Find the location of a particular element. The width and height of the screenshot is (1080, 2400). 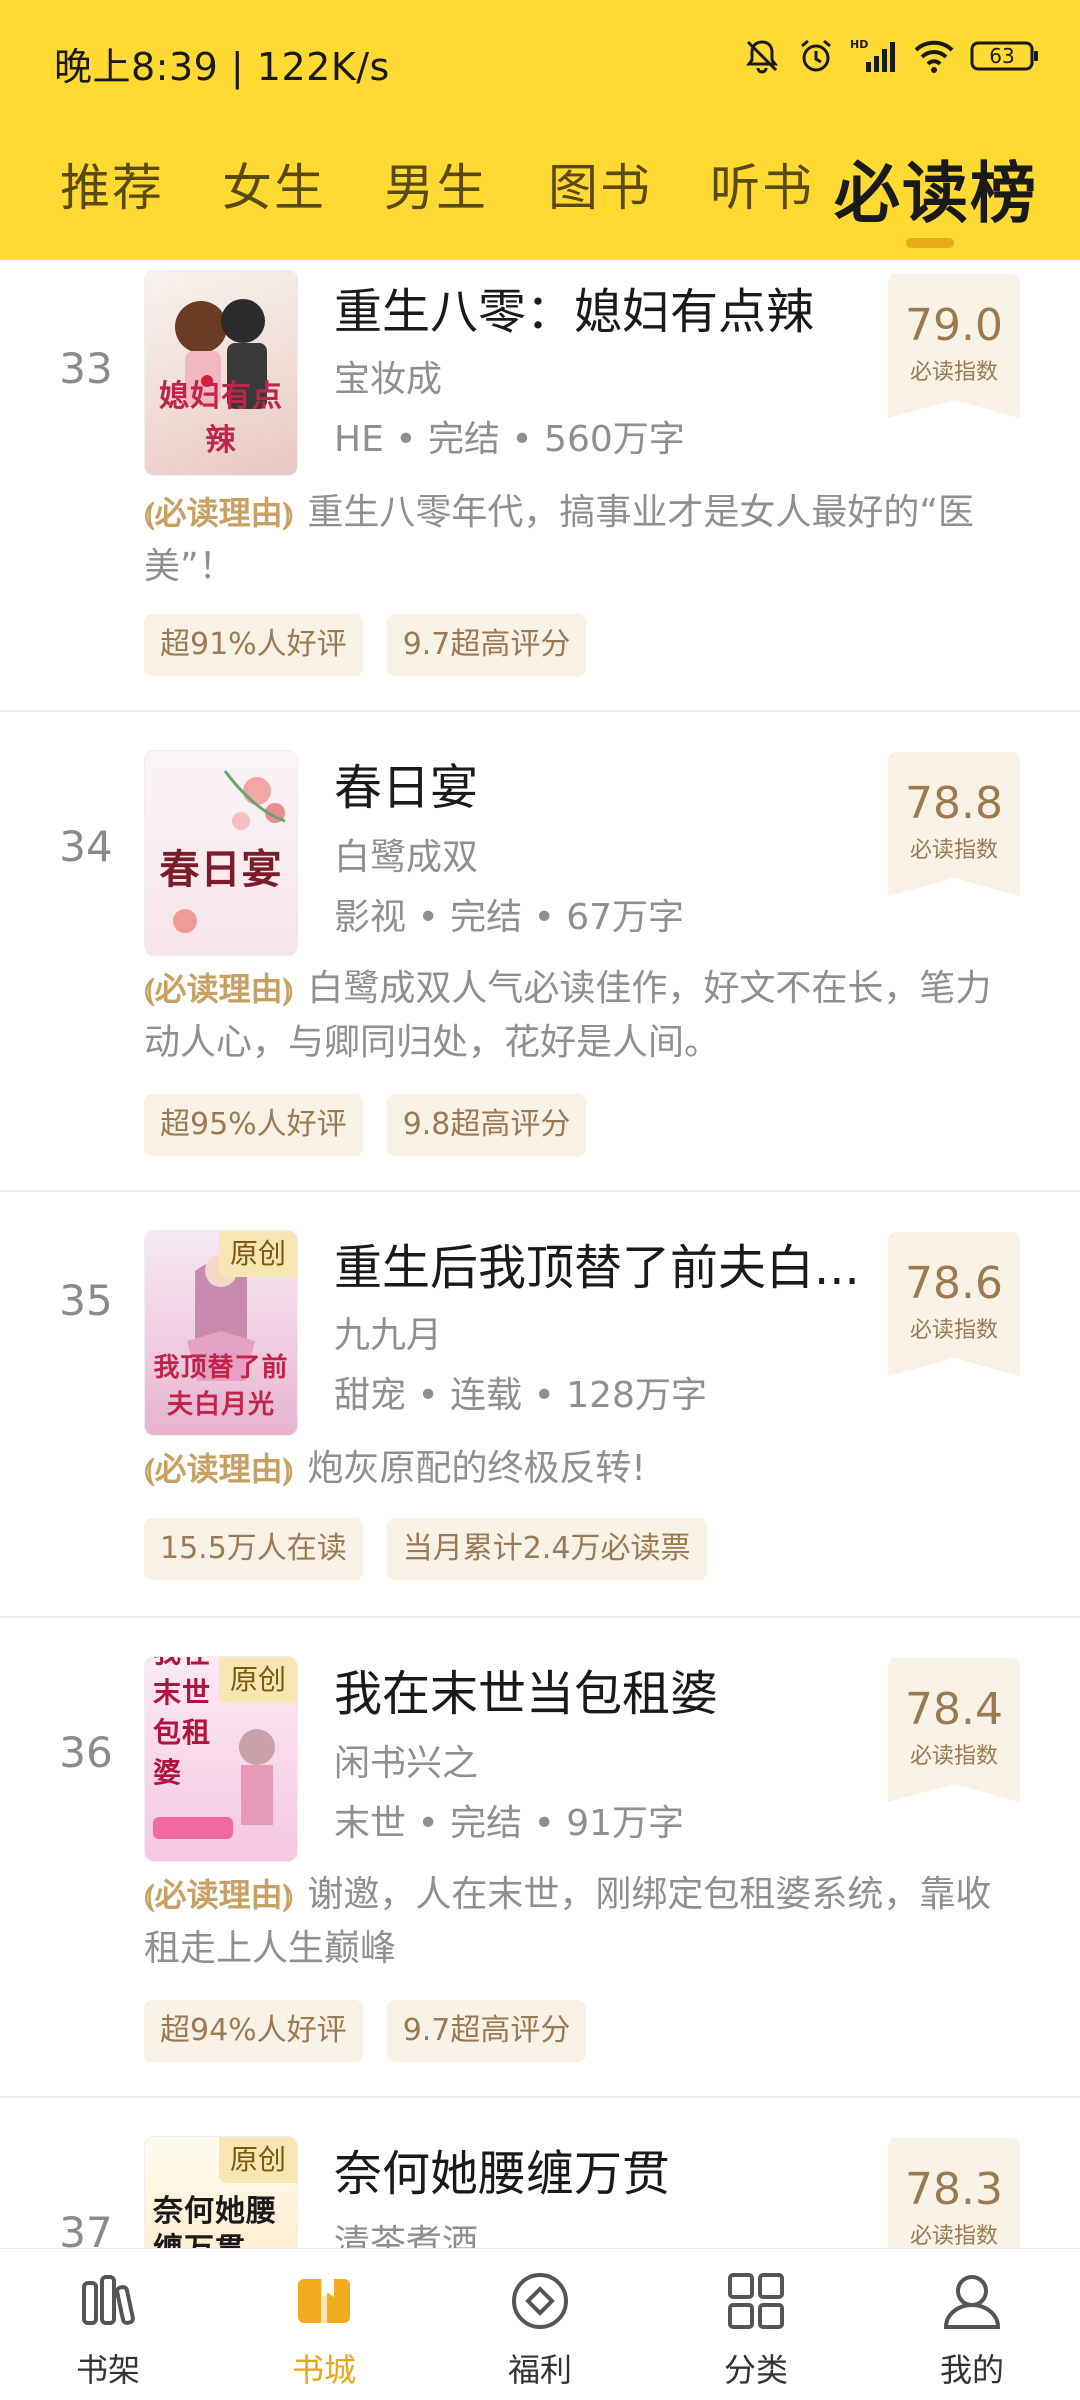

score-value: 78.4 is located at coordinates (954, 1709).